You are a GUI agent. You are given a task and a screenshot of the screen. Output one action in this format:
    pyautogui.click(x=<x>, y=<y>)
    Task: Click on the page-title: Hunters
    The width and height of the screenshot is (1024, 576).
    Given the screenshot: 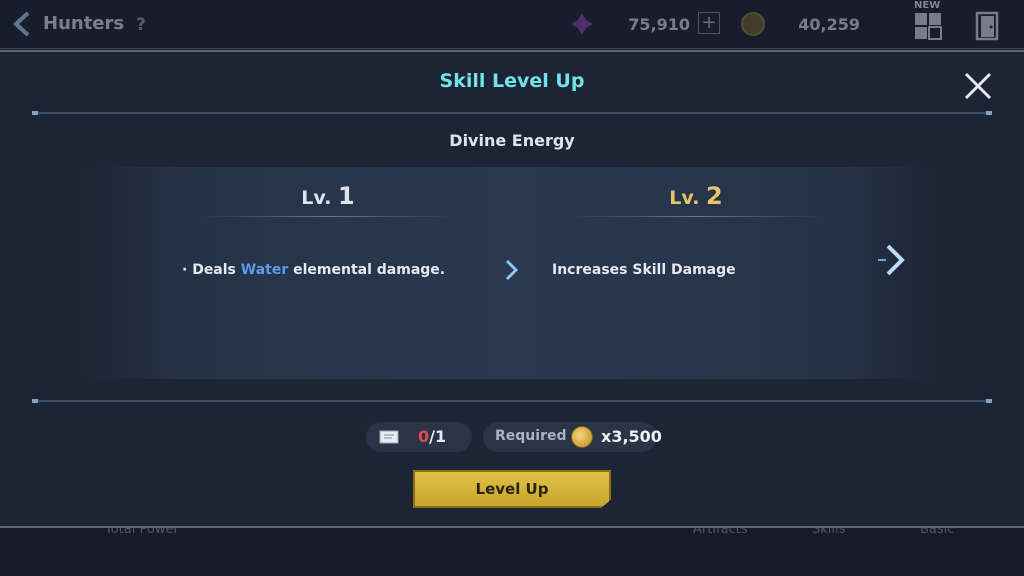 What is the action you would take?
    pyautogui.click(x=84, y=23)
    